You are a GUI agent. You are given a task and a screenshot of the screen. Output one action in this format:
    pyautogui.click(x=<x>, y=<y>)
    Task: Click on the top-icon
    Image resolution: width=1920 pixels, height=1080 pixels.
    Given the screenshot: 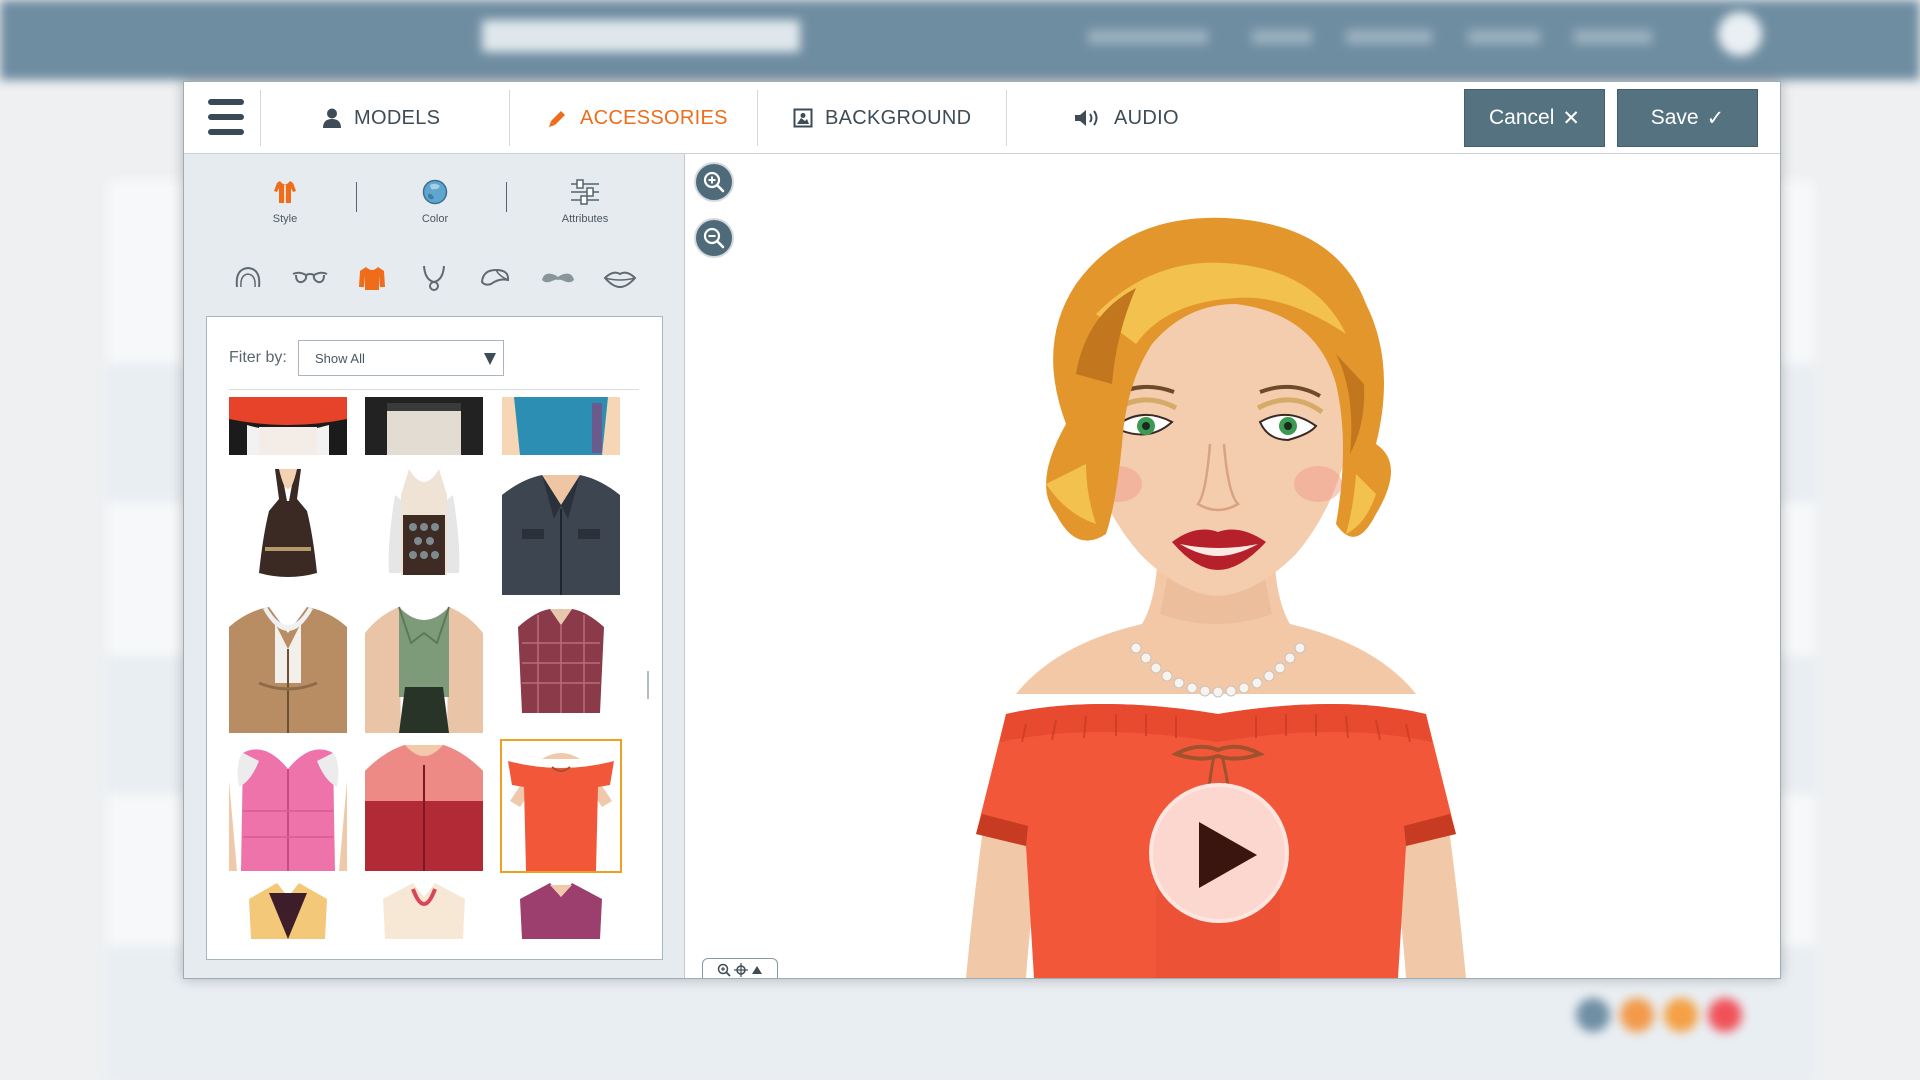 What is the action you would take?
    pyautogui.click(x=372, y=278)
    